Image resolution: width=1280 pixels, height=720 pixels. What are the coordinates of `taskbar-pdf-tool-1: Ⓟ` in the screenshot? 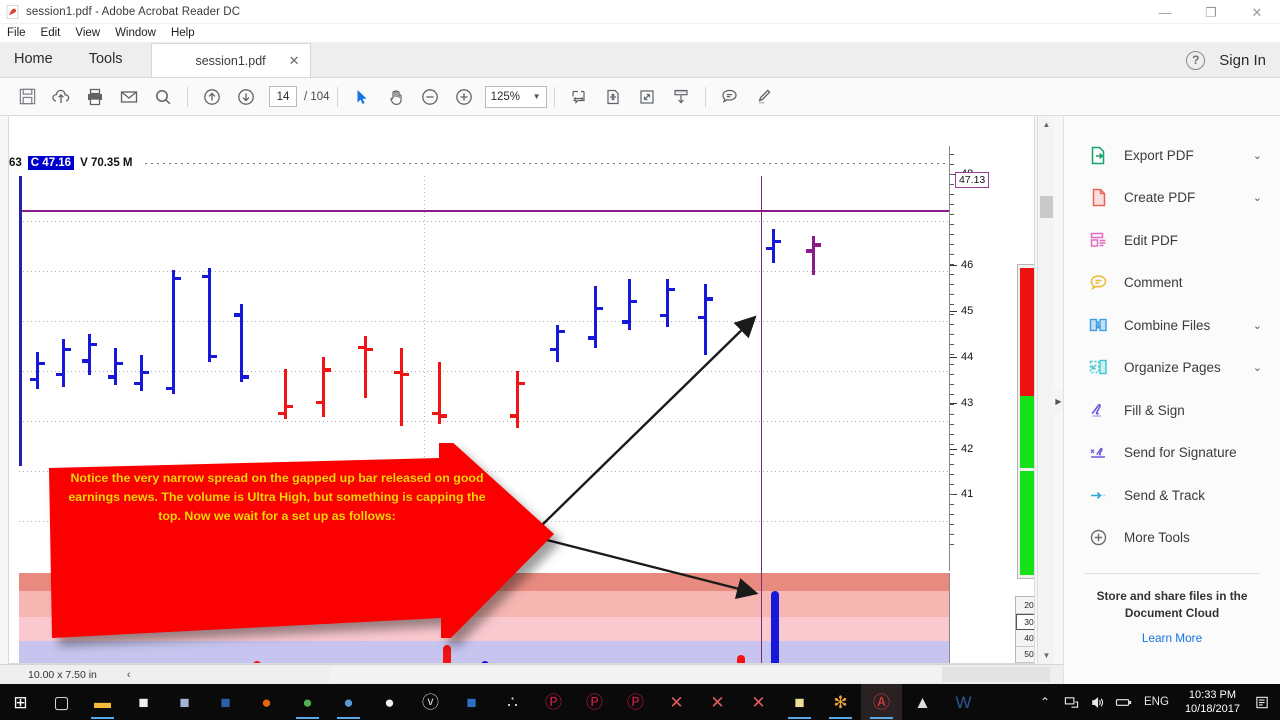 It's located at (553, 702).